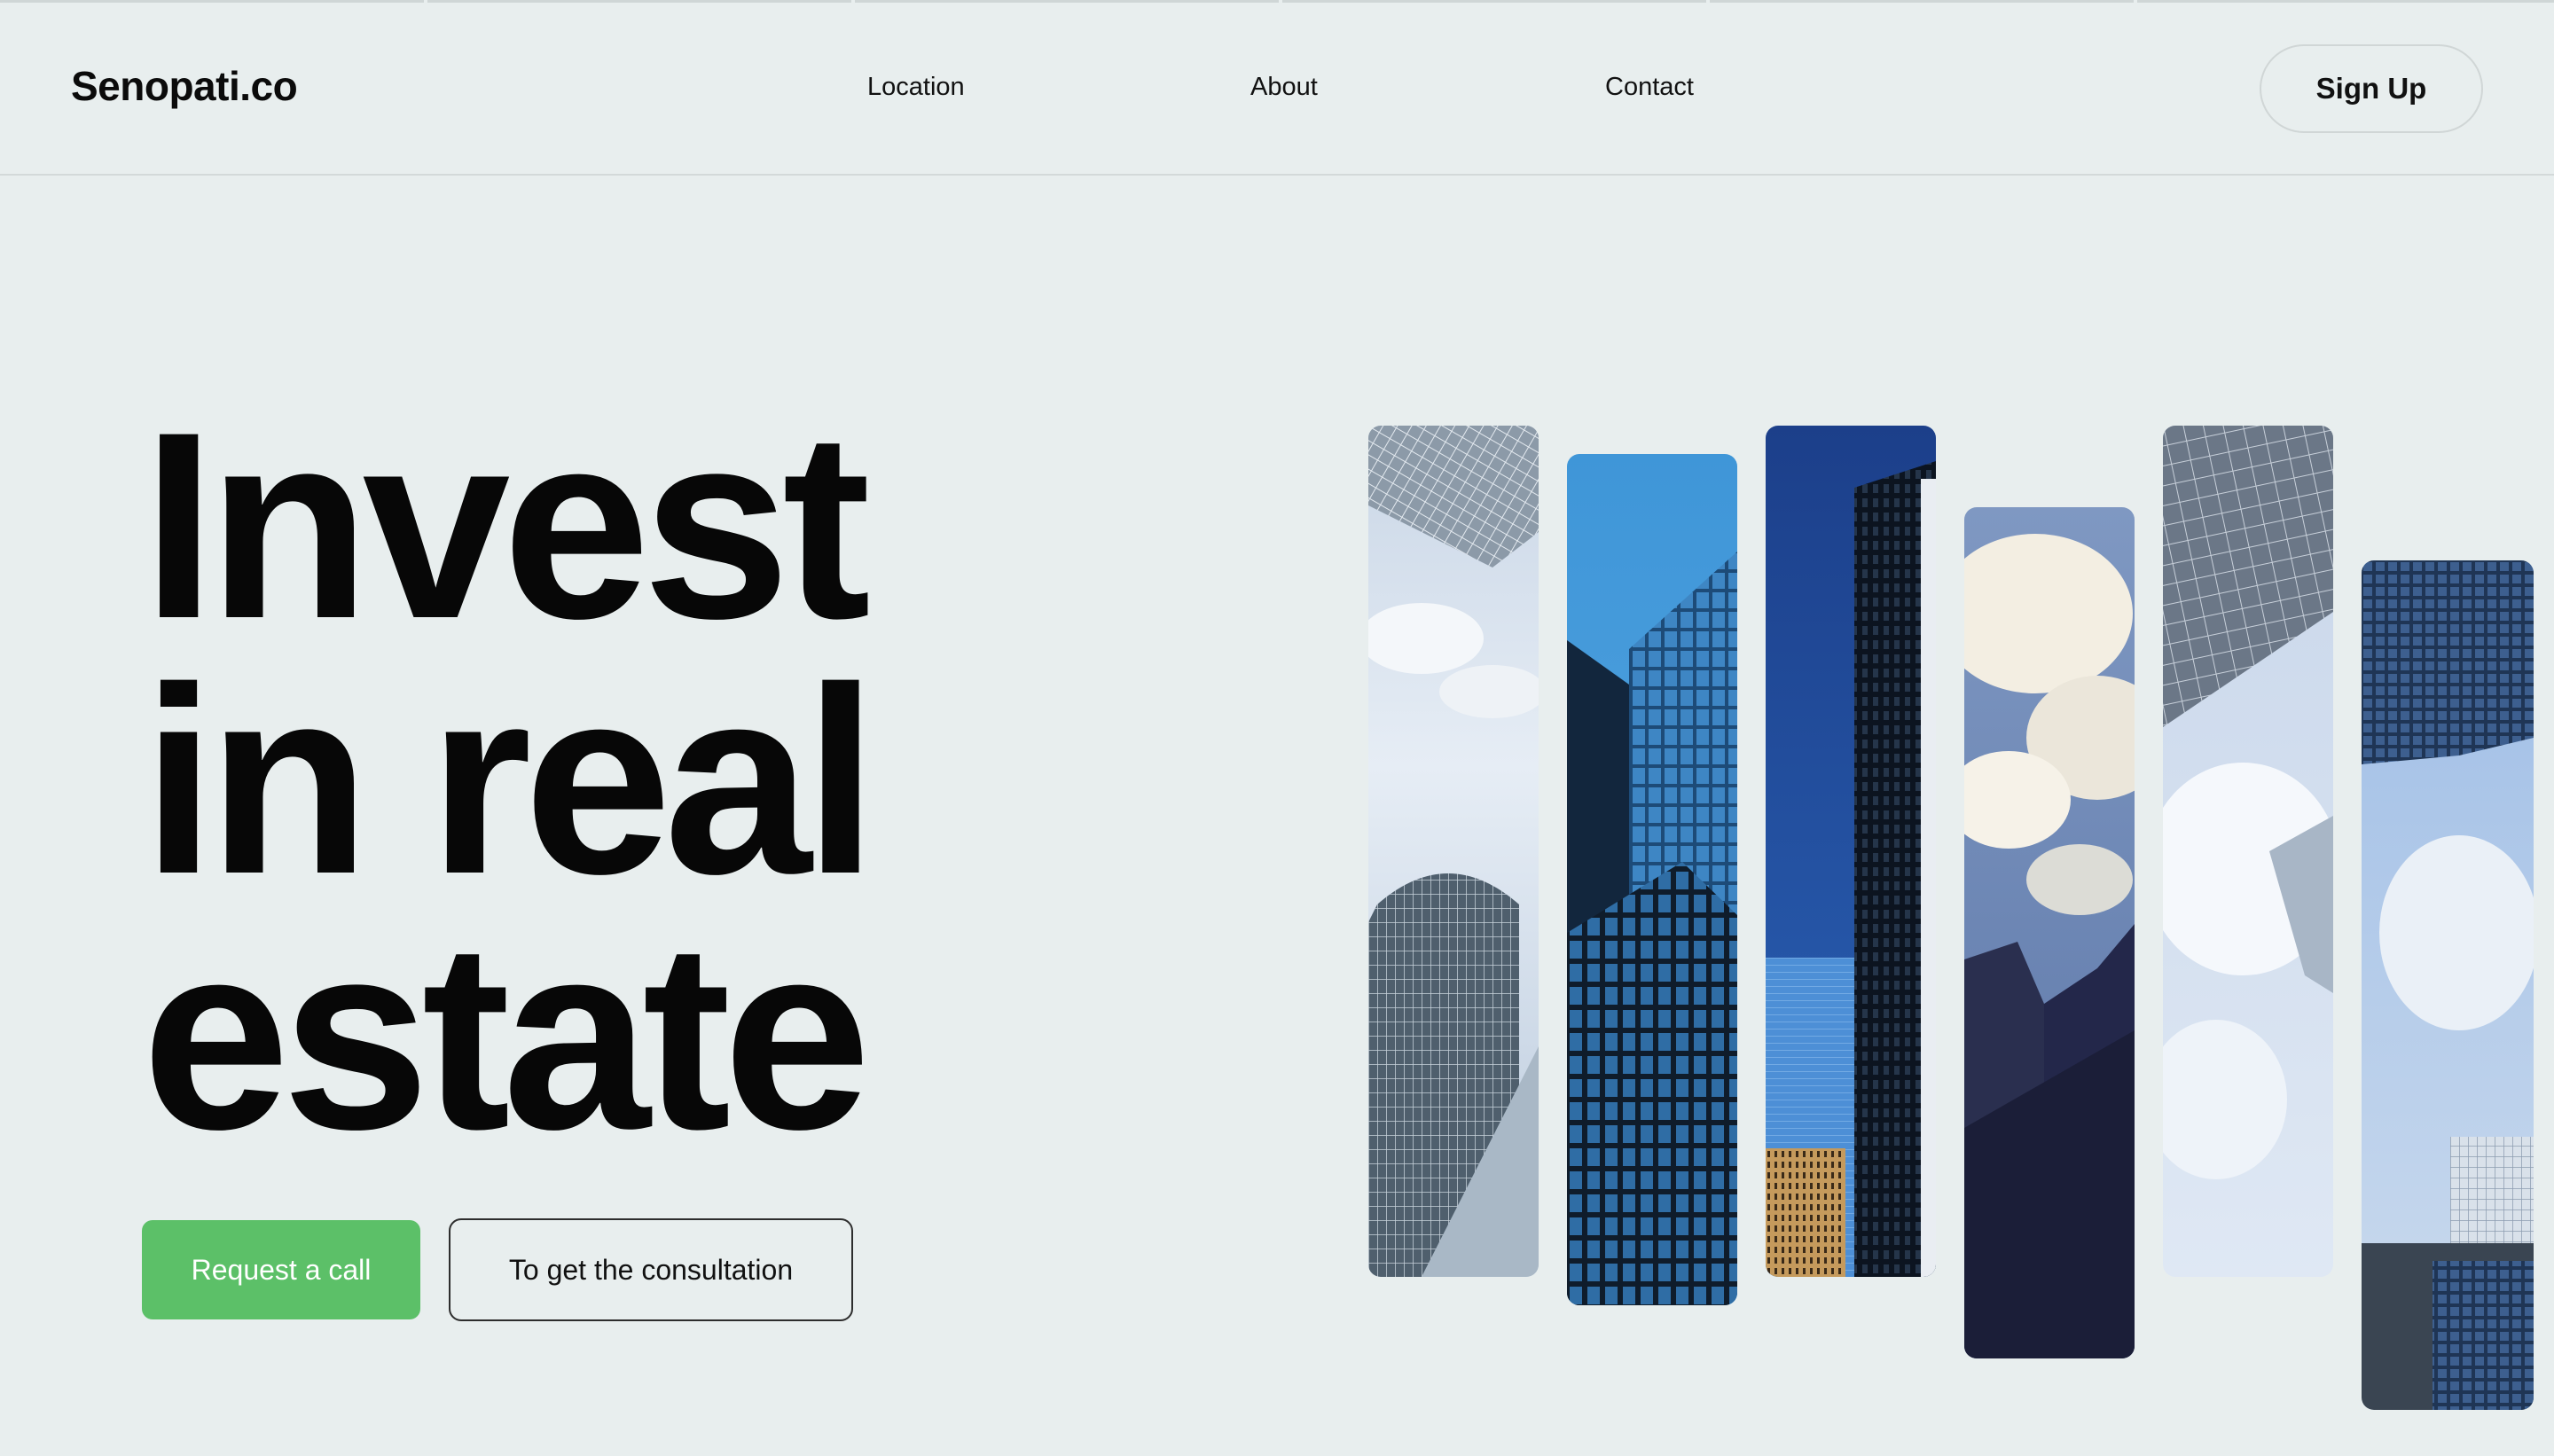 The width and height of the screenshot is (2554, 1456). I want to click on hero-title-line-2: in real, so click(510, 780).